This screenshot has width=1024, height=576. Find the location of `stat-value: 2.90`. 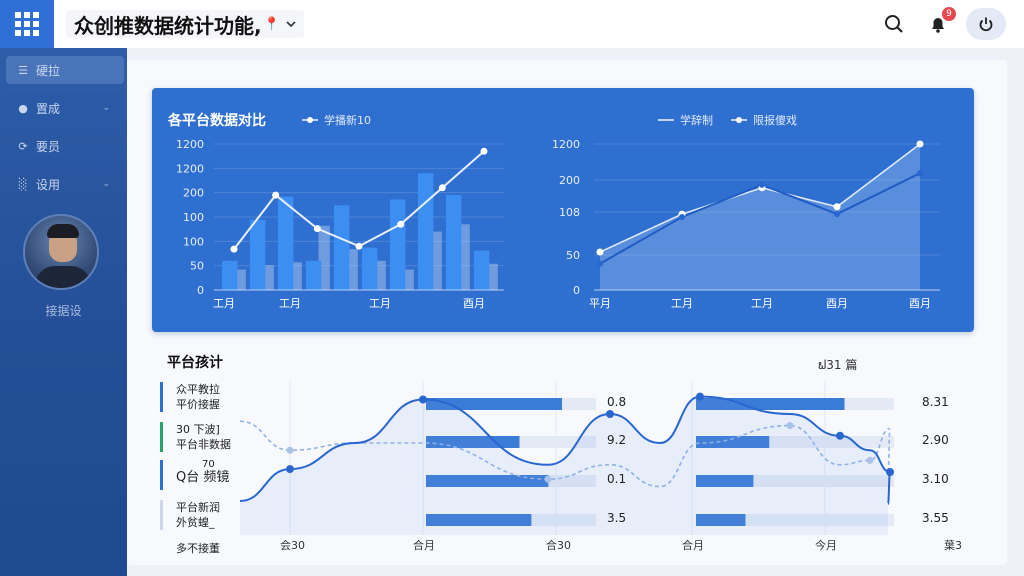

stat-value: 2.90 is located at coordinates (935, 440).